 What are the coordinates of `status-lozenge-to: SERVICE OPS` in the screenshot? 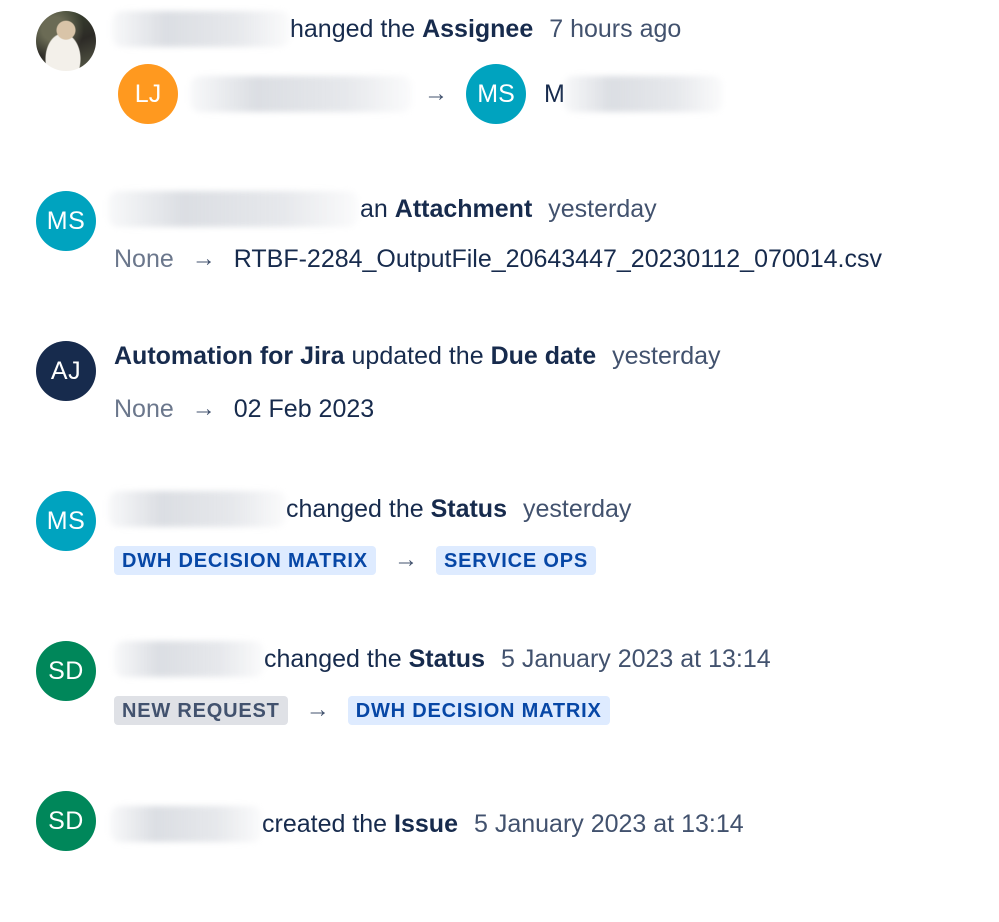 It's located at (515, 560).